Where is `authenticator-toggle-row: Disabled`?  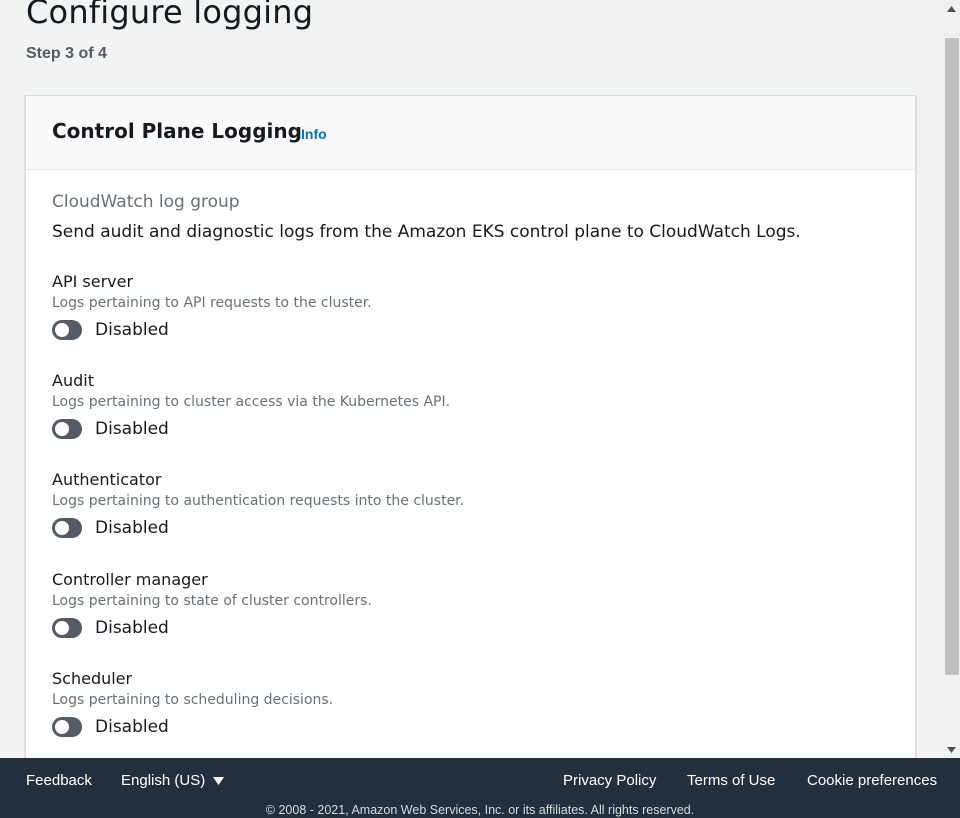
authenticator-toggle-row: Disabled is located at coordinates (462, 528).